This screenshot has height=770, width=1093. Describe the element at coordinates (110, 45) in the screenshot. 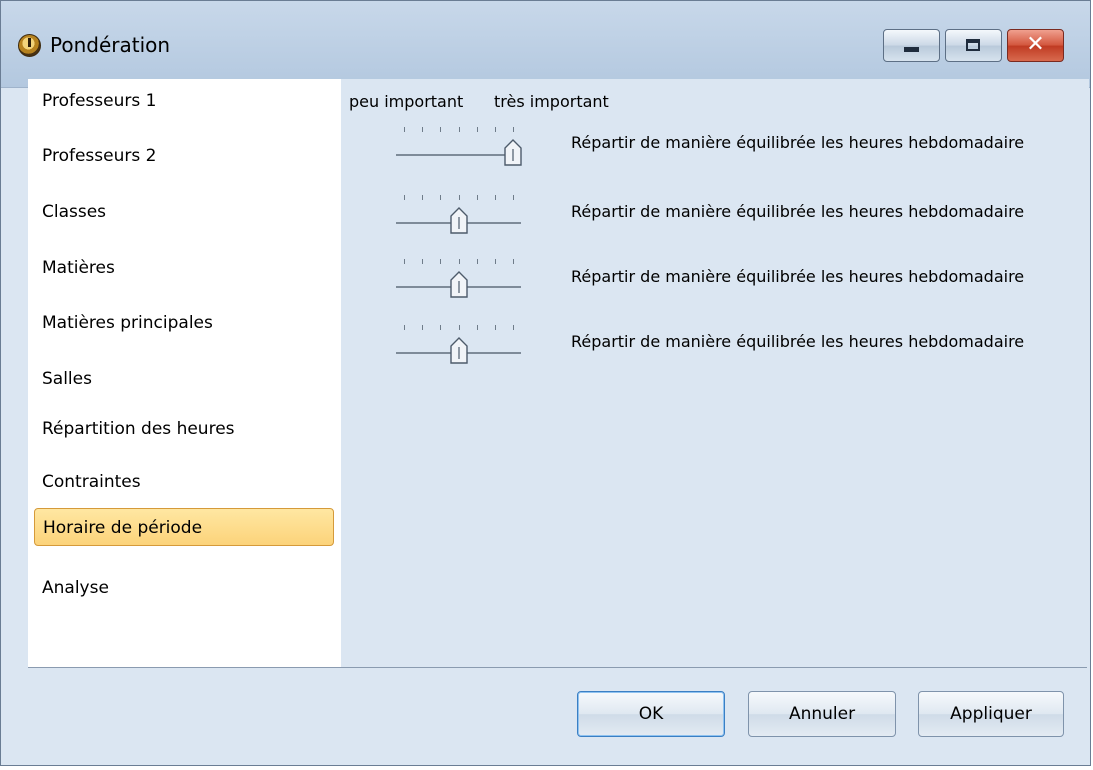

I see `window-title: Pondération` at that location.